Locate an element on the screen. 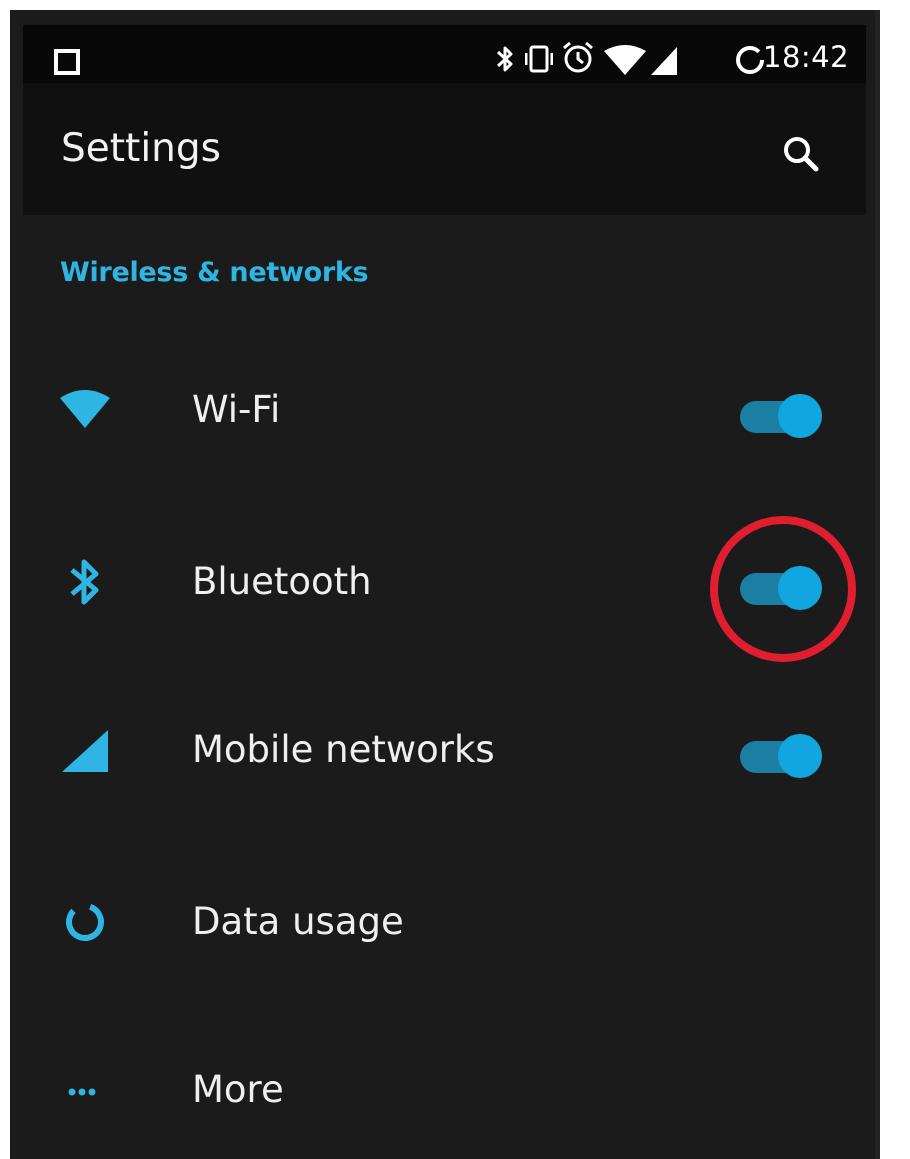 This screenshot has height=1159, width=910. status-time: 18:42 is located at coordinates (806, 57).